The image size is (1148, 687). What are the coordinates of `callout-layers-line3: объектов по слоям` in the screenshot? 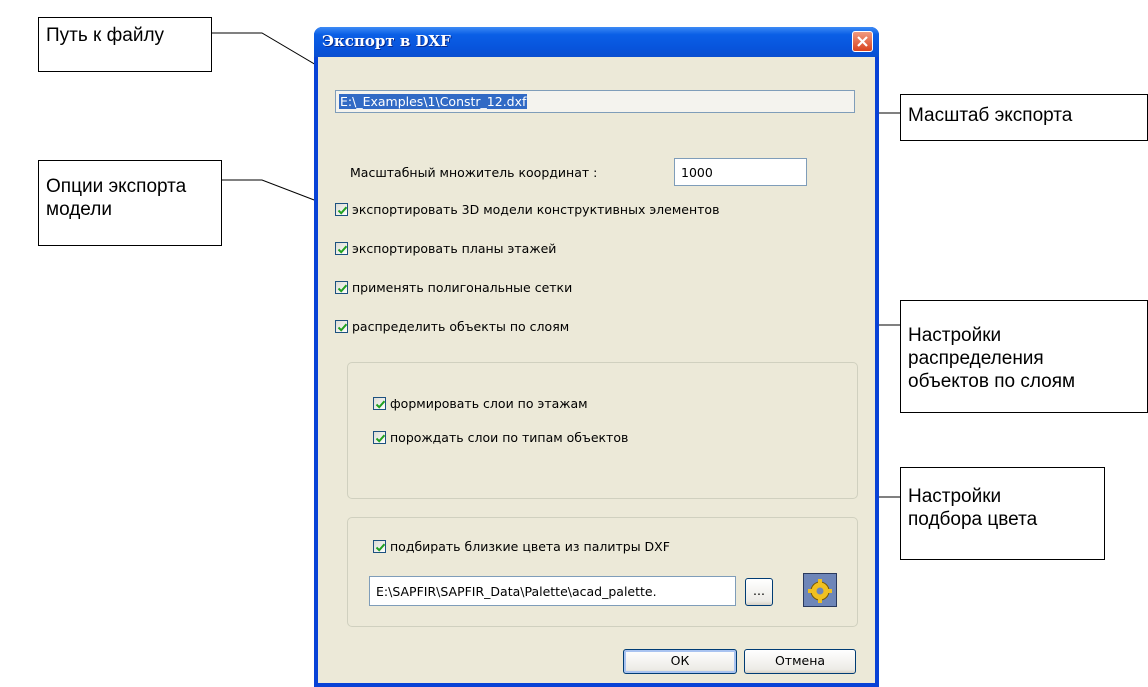 It's located at (992, 381).